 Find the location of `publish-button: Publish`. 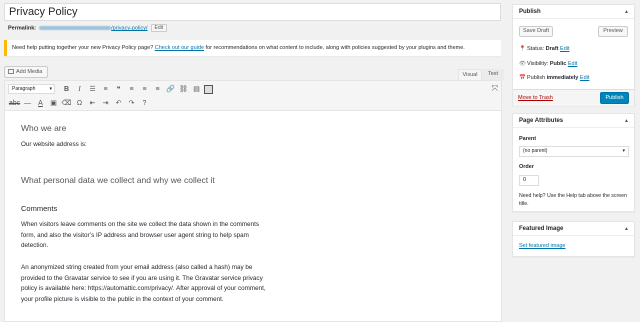

publish-button: Publish is located at coordinates (614, 98).